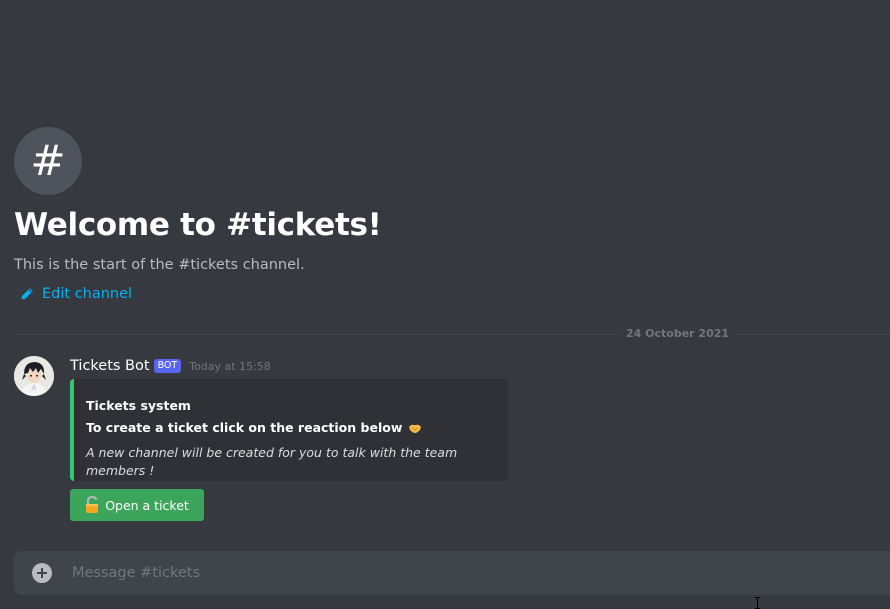 This screenshot has height=609, width=890. Describe the element at coordinates (757, 603) in the screenshot. I see `mouse-text-cursor` at that location.